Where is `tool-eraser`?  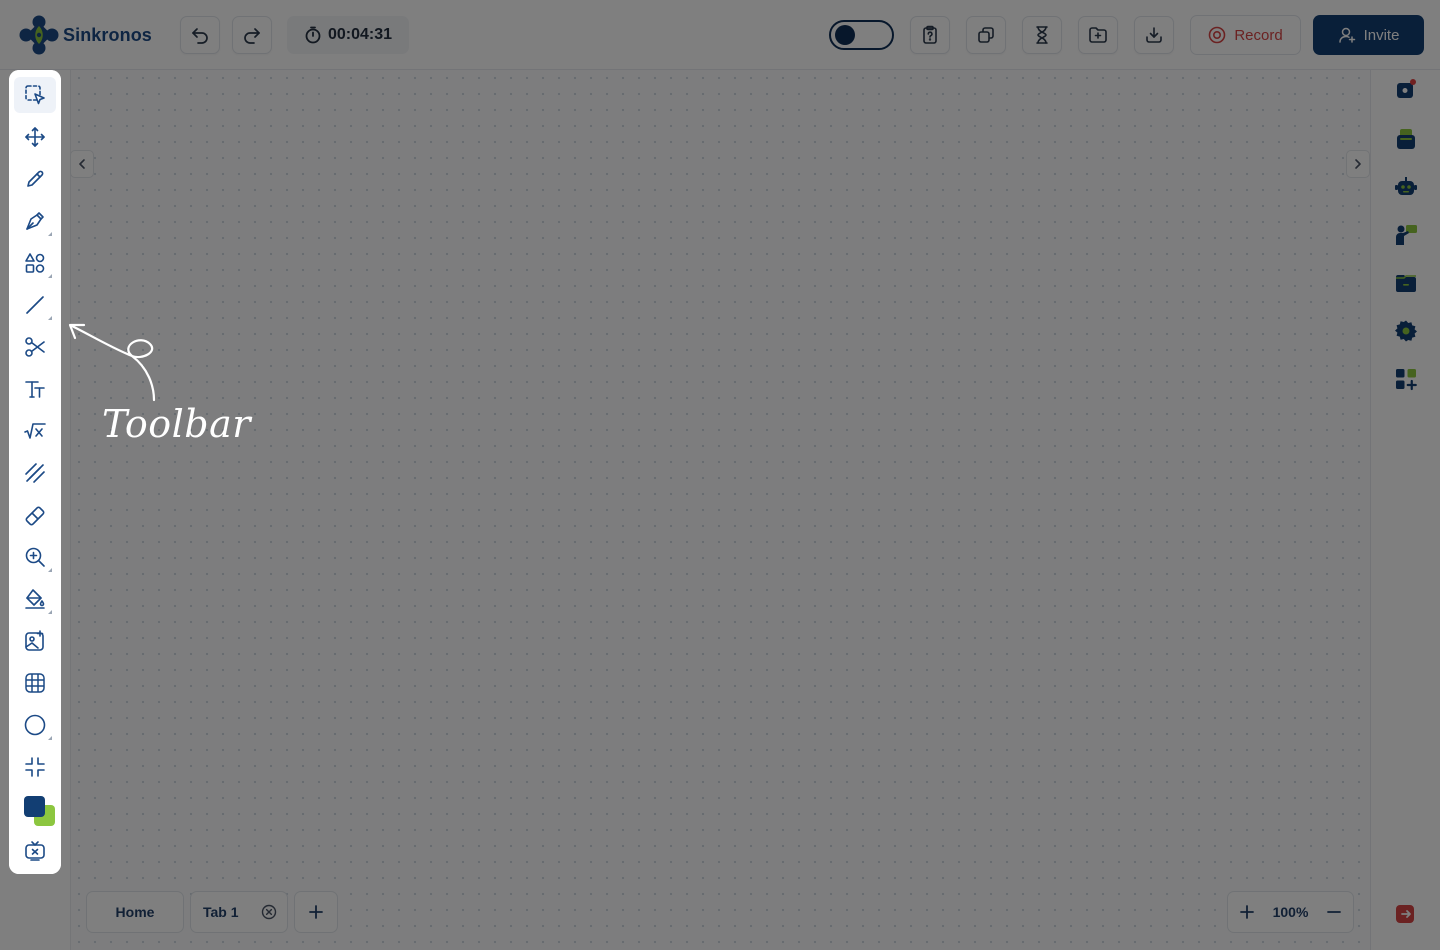
tool-eraser is located at coordinates (35, 515).